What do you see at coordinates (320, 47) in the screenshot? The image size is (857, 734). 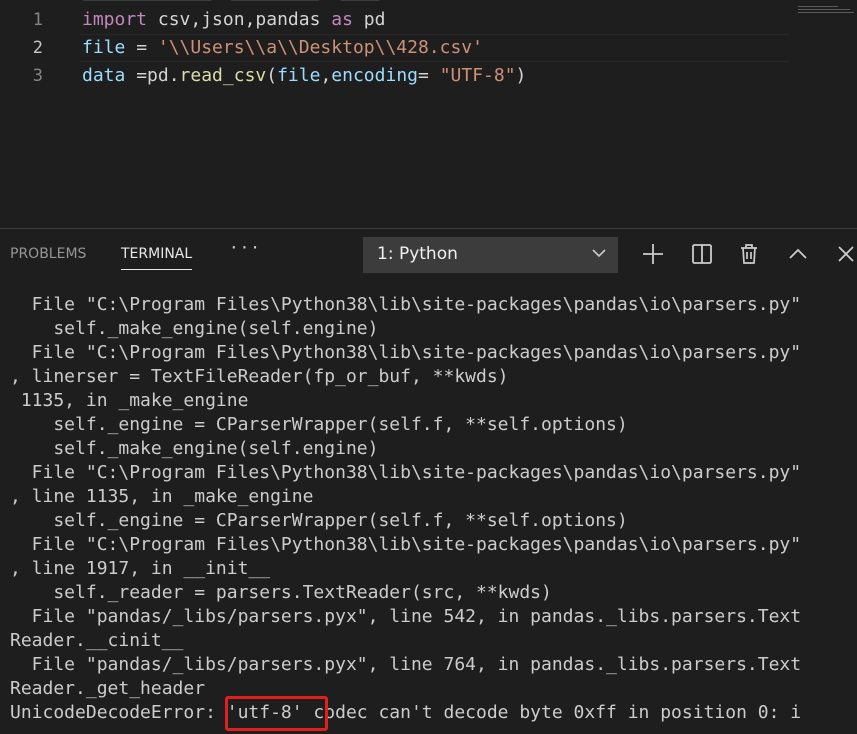 I see `code-token: '\\Users\\a\\Desktop\\428.csv'` at bounding box center [320, 47].